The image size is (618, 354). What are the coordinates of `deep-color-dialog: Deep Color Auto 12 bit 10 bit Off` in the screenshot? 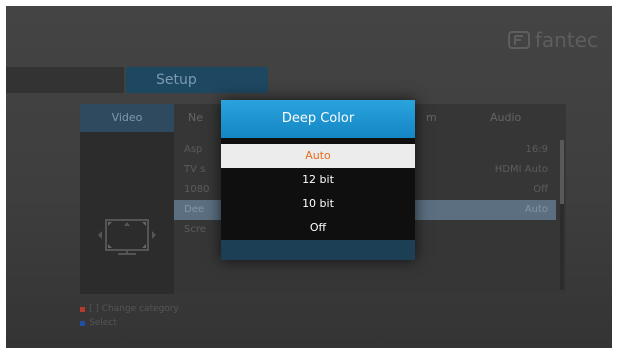 It's located at (318, 180).